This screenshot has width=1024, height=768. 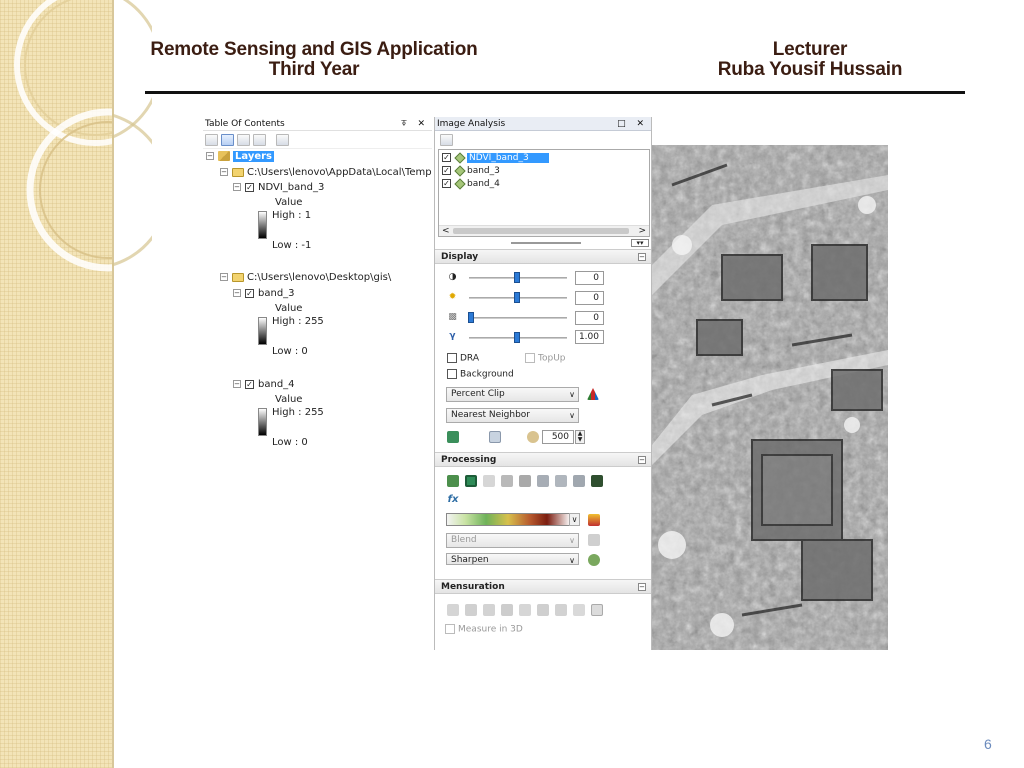 I want to click on sharpen-dropdown: Sharpen ∨, so click(x=512, y=559).